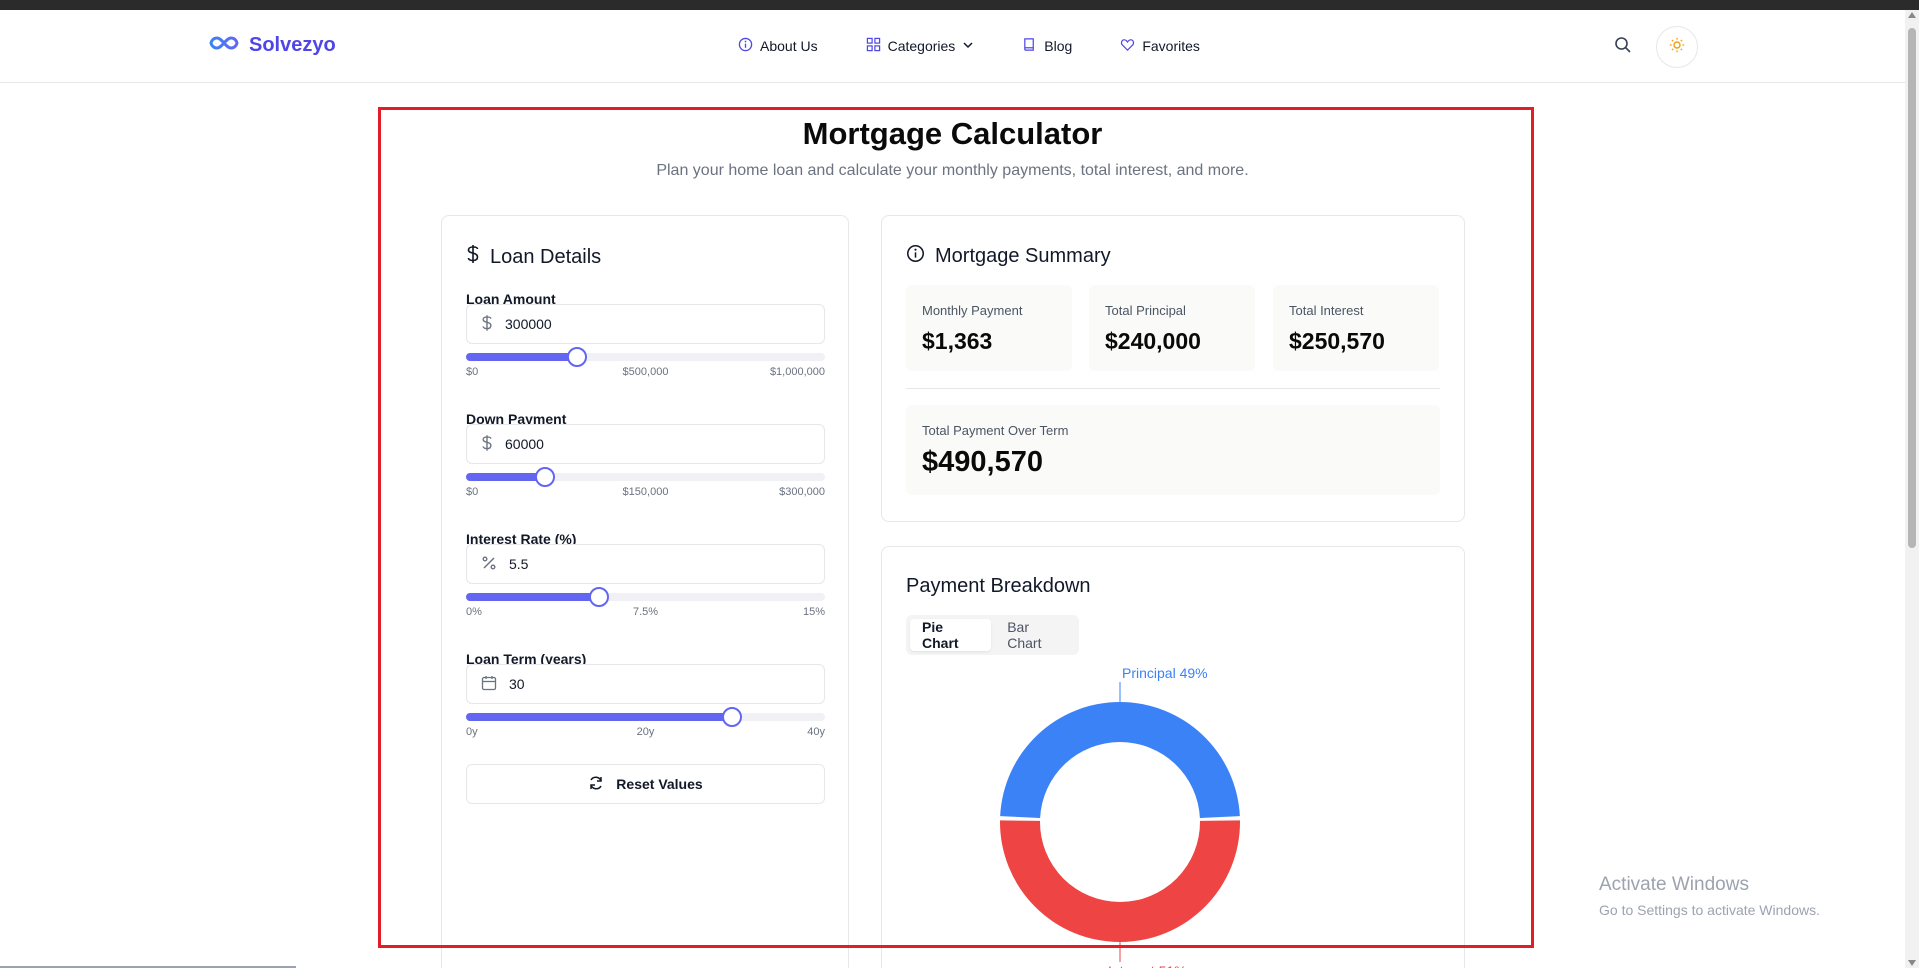  I want to click on refresh-icon, so click(596, 784).